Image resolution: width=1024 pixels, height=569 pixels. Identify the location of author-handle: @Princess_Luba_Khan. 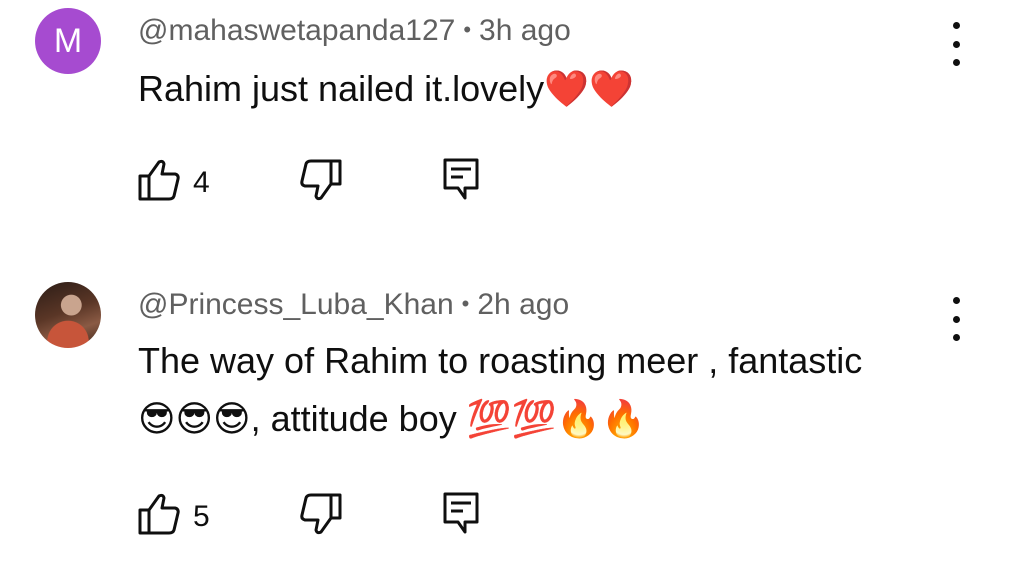
(296, 304).